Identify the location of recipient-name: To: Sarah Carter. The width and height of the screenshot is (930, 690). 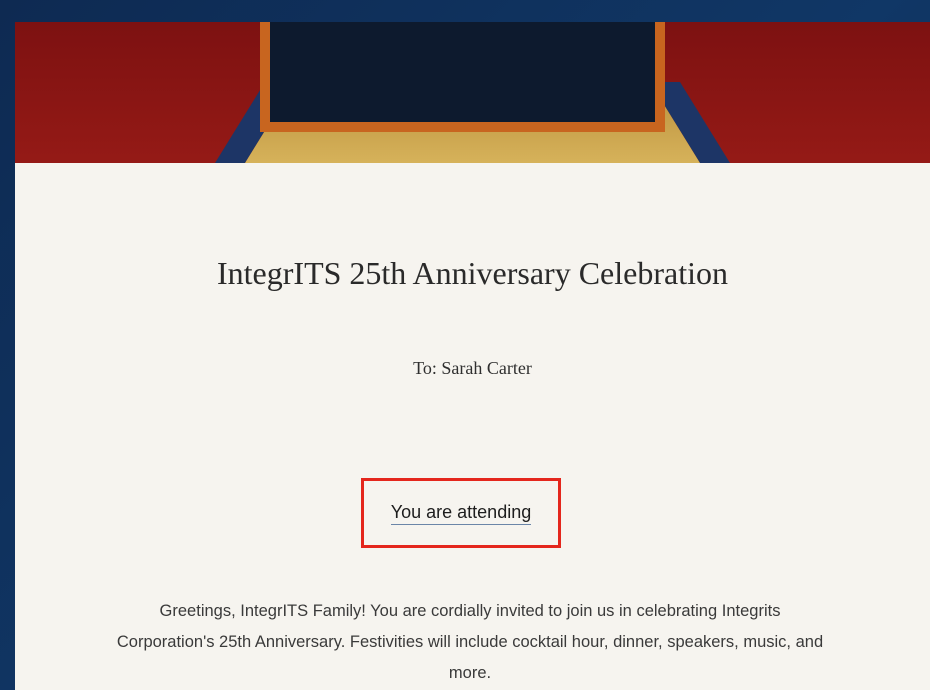
(472, 368).